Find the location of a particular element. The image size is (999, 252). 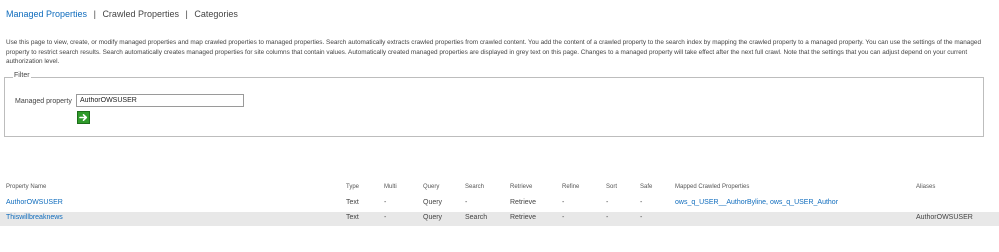

tab-managed-properties: Managed Properties is located at coordinates (46, 14).